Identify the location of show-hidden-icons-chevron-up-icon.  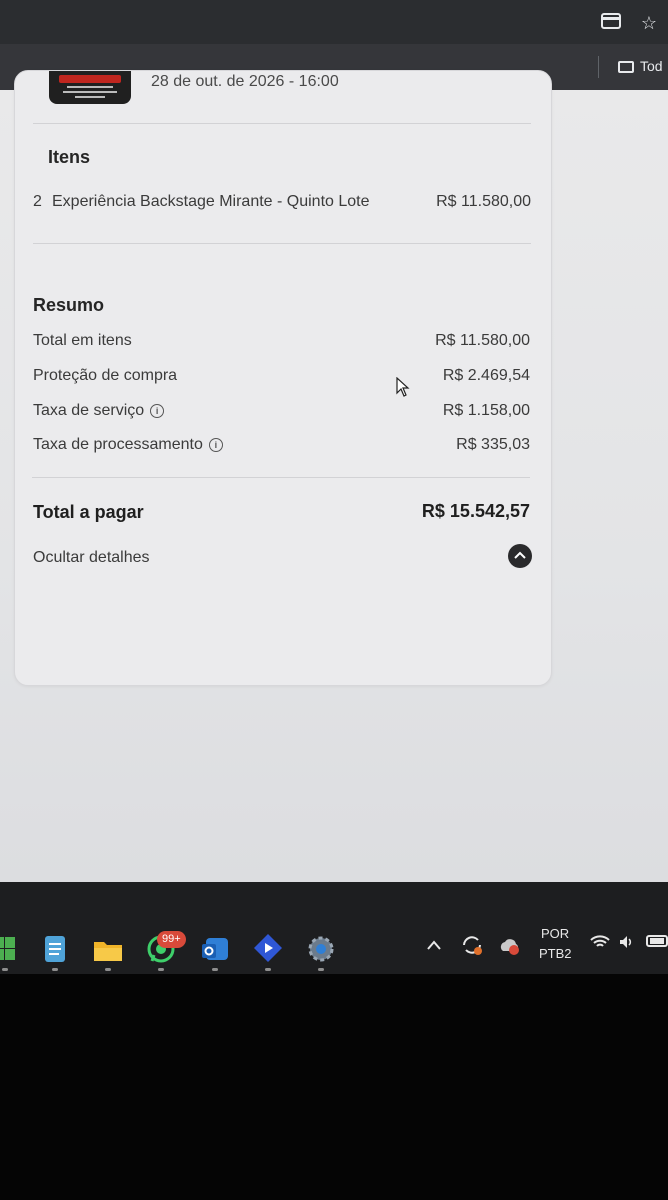
(434, 947).